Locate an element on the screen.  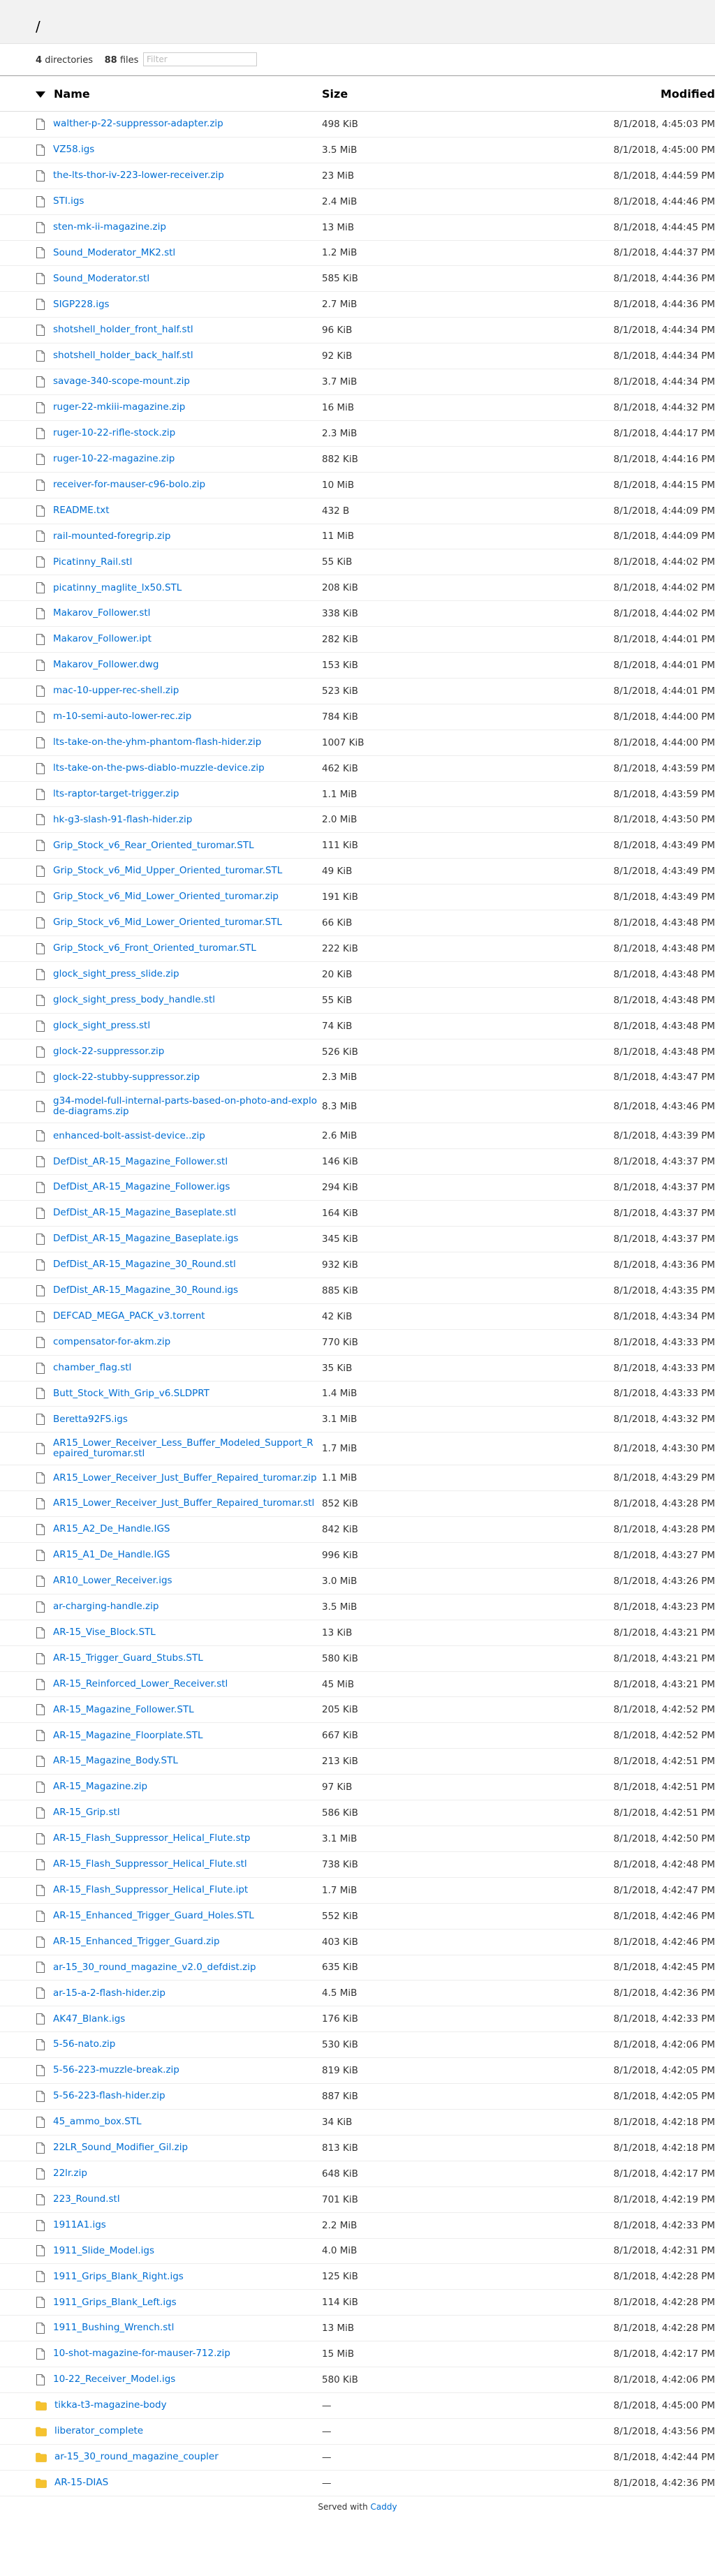
entry-name: liberator_complete is located at coordinates (98, 2431).